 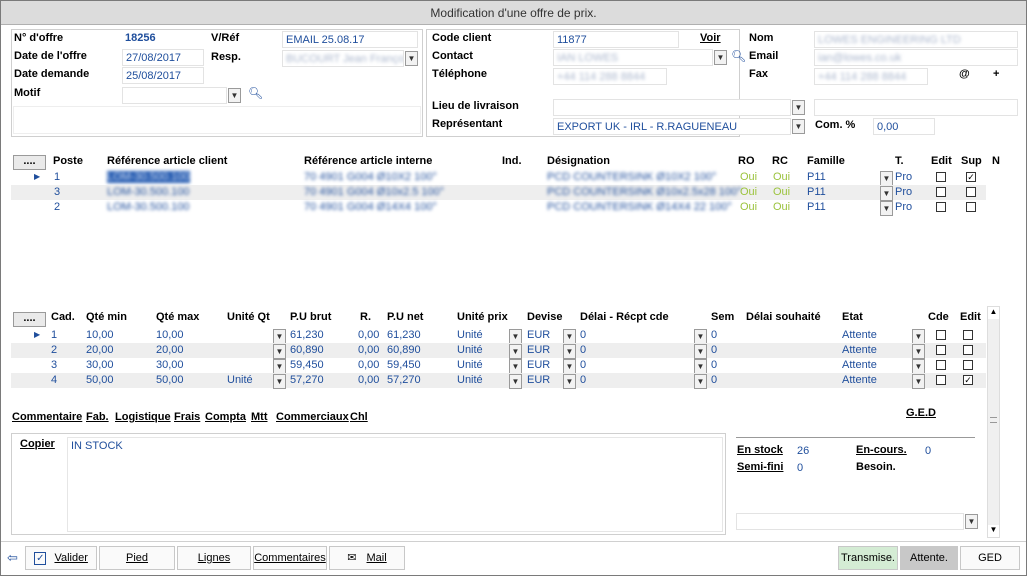 What do you see at coordinates (996, 74) in the screenshot?
I see `add-contact-button: +` at bounding box center [996, 74].